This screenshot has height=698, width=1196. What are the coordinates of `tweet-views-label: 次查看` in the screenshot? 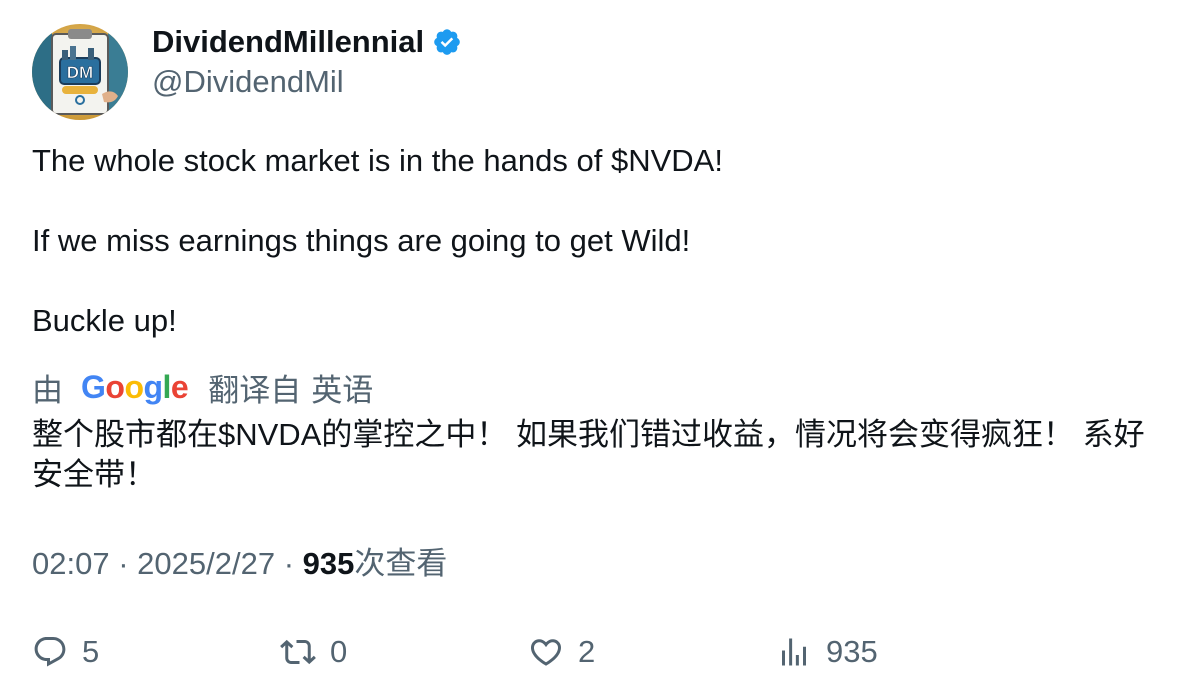 It's located at (401, 563).